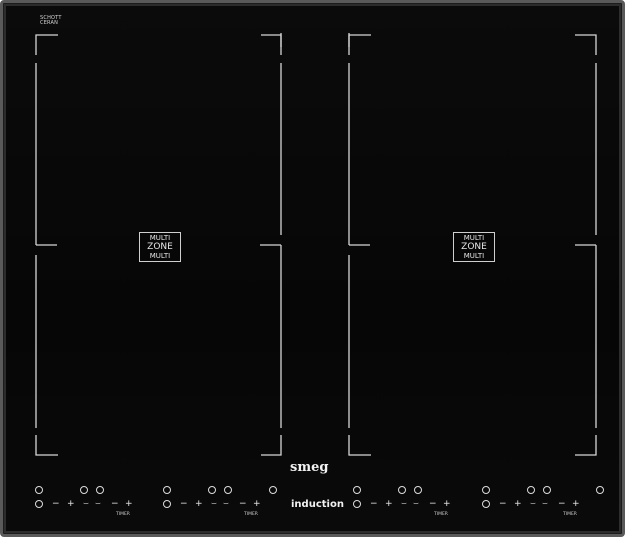 The width and height of the screenshot is (625, 540). I want to click on boost-icon-2: ⌣, so click(214, 504).